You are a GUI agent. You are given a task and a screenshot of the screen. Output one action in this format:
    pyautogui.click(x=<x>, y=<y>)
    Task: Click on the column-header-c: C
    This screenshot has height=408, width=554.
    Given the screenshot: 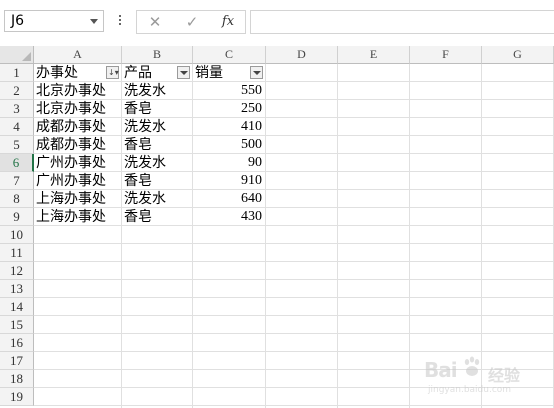 What is the action you would take?
    pyautogui.click(x=229, y=55)
    